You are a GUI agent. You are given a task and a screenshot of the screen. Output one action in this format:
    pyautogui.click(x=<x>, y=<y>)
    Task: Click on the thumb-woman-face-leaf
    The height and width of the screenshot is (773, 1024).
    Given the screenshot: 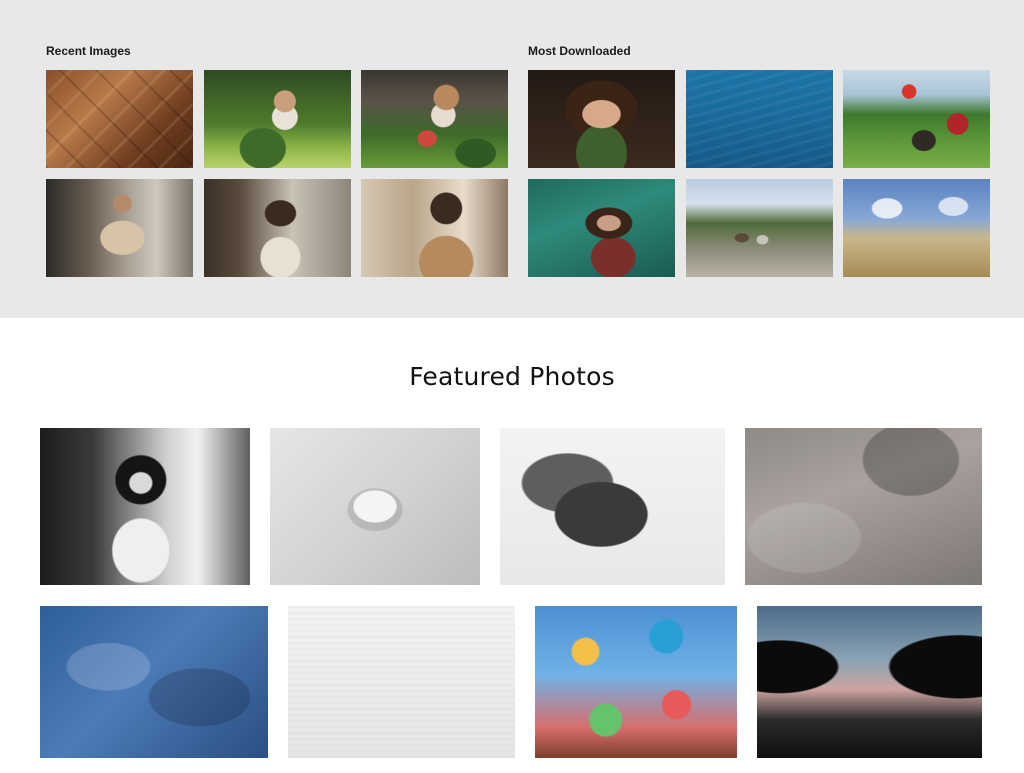 What is the action you would take?
    pyautogui.click(x=601, y=119)
    